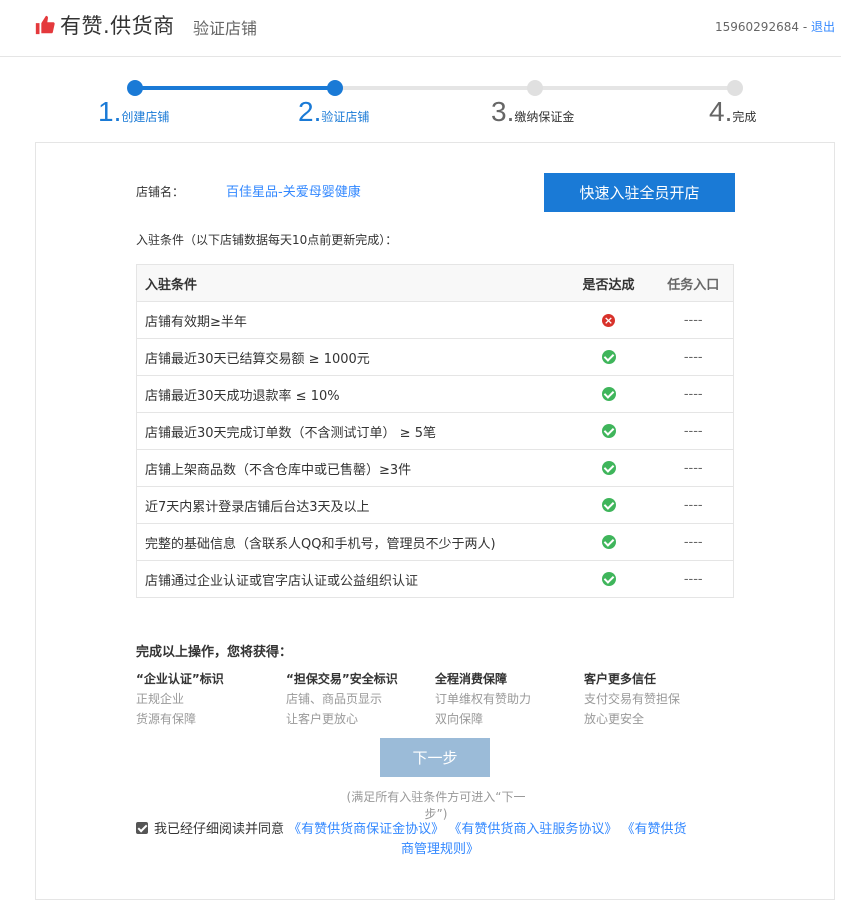 The width and height of the screenshot is (841, 914). I want to click on next-step-button: 下一步, so click(435, 757).